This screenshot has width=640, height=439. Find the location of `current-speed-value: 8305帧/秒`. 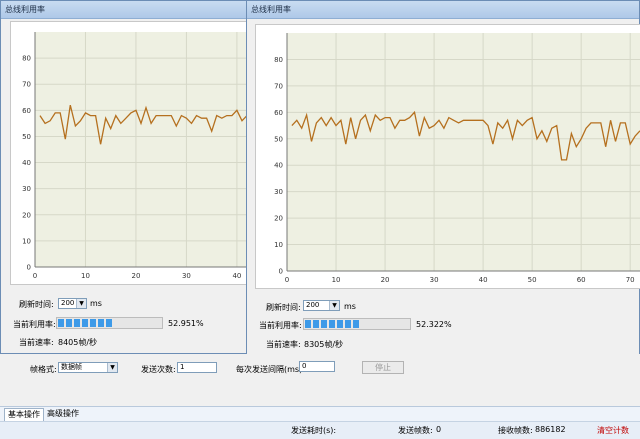

current-speed-value: 8305帧/秒 is located at coordinates (324, 344).